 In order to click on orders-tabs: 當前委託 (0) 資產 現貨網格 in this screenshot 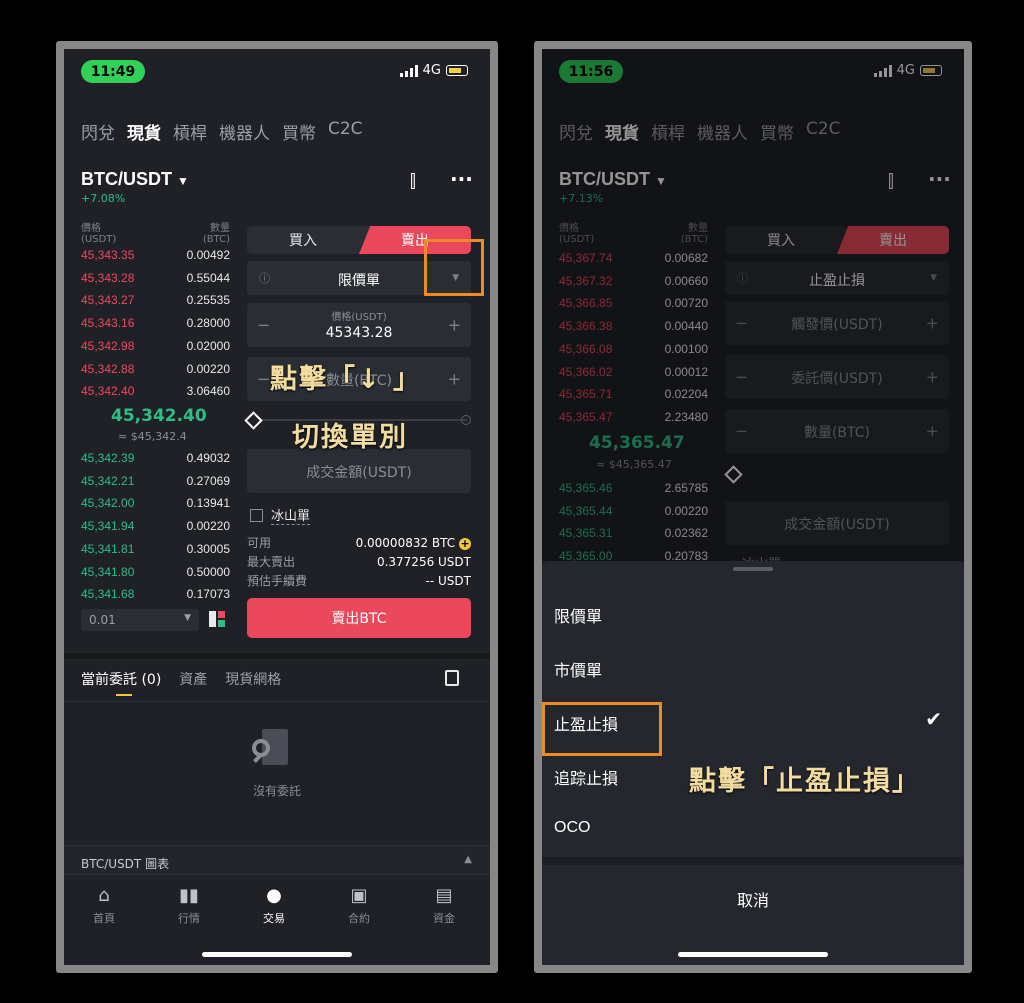, I will do `click(181, 679)`.